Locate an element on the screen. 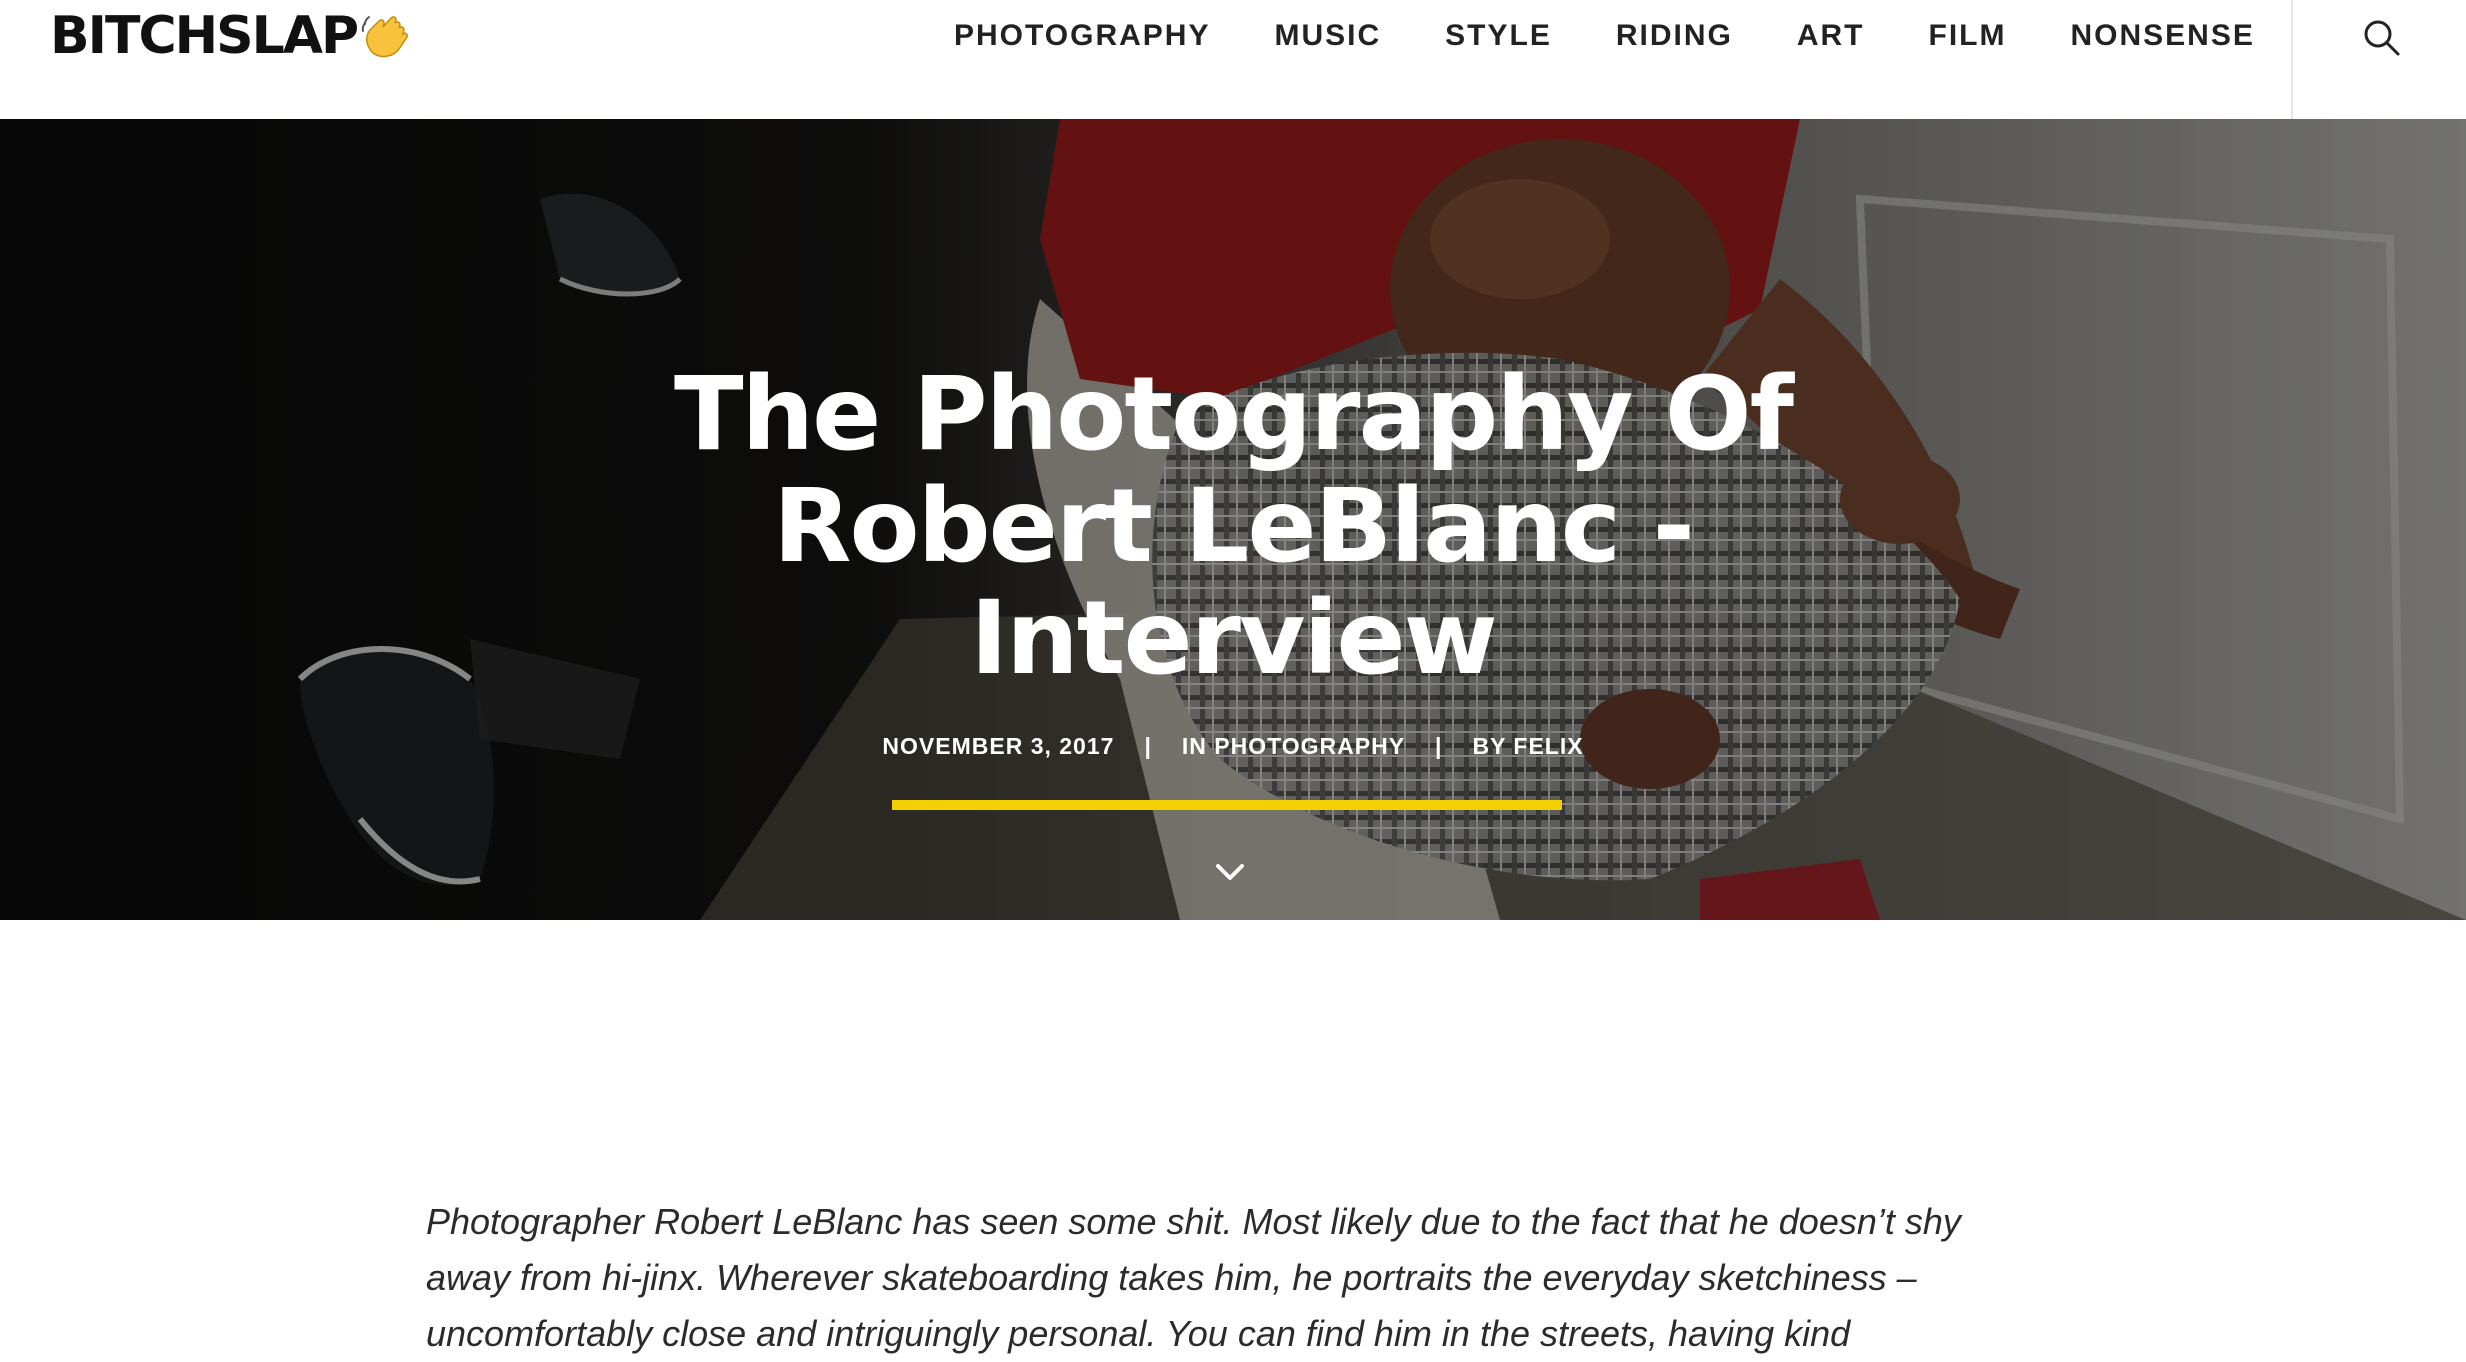 The image size is (2466, 1362). nav-item-nonsense: NONSENSE is located at coordinates (2162, 36).